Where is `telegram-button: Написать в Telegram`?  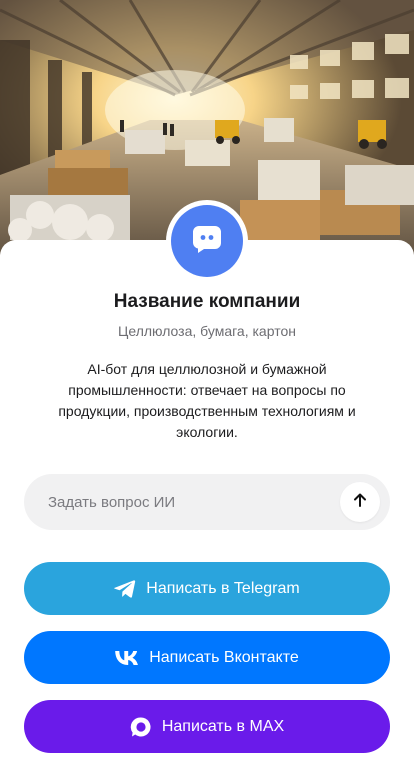 telegram-button: Написать в Telegram is located at coordinates (207, 588).